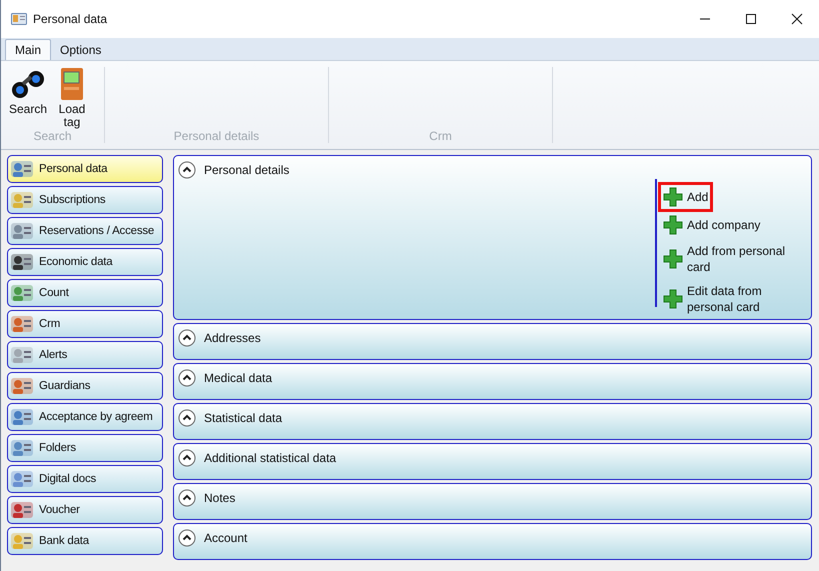 The width and height of the screenshot is (819, 571). What do you see at coordinates (85, 541) in the screenshot?
I see `sidebar-item: Bank data` at bounding box center [85, 541].